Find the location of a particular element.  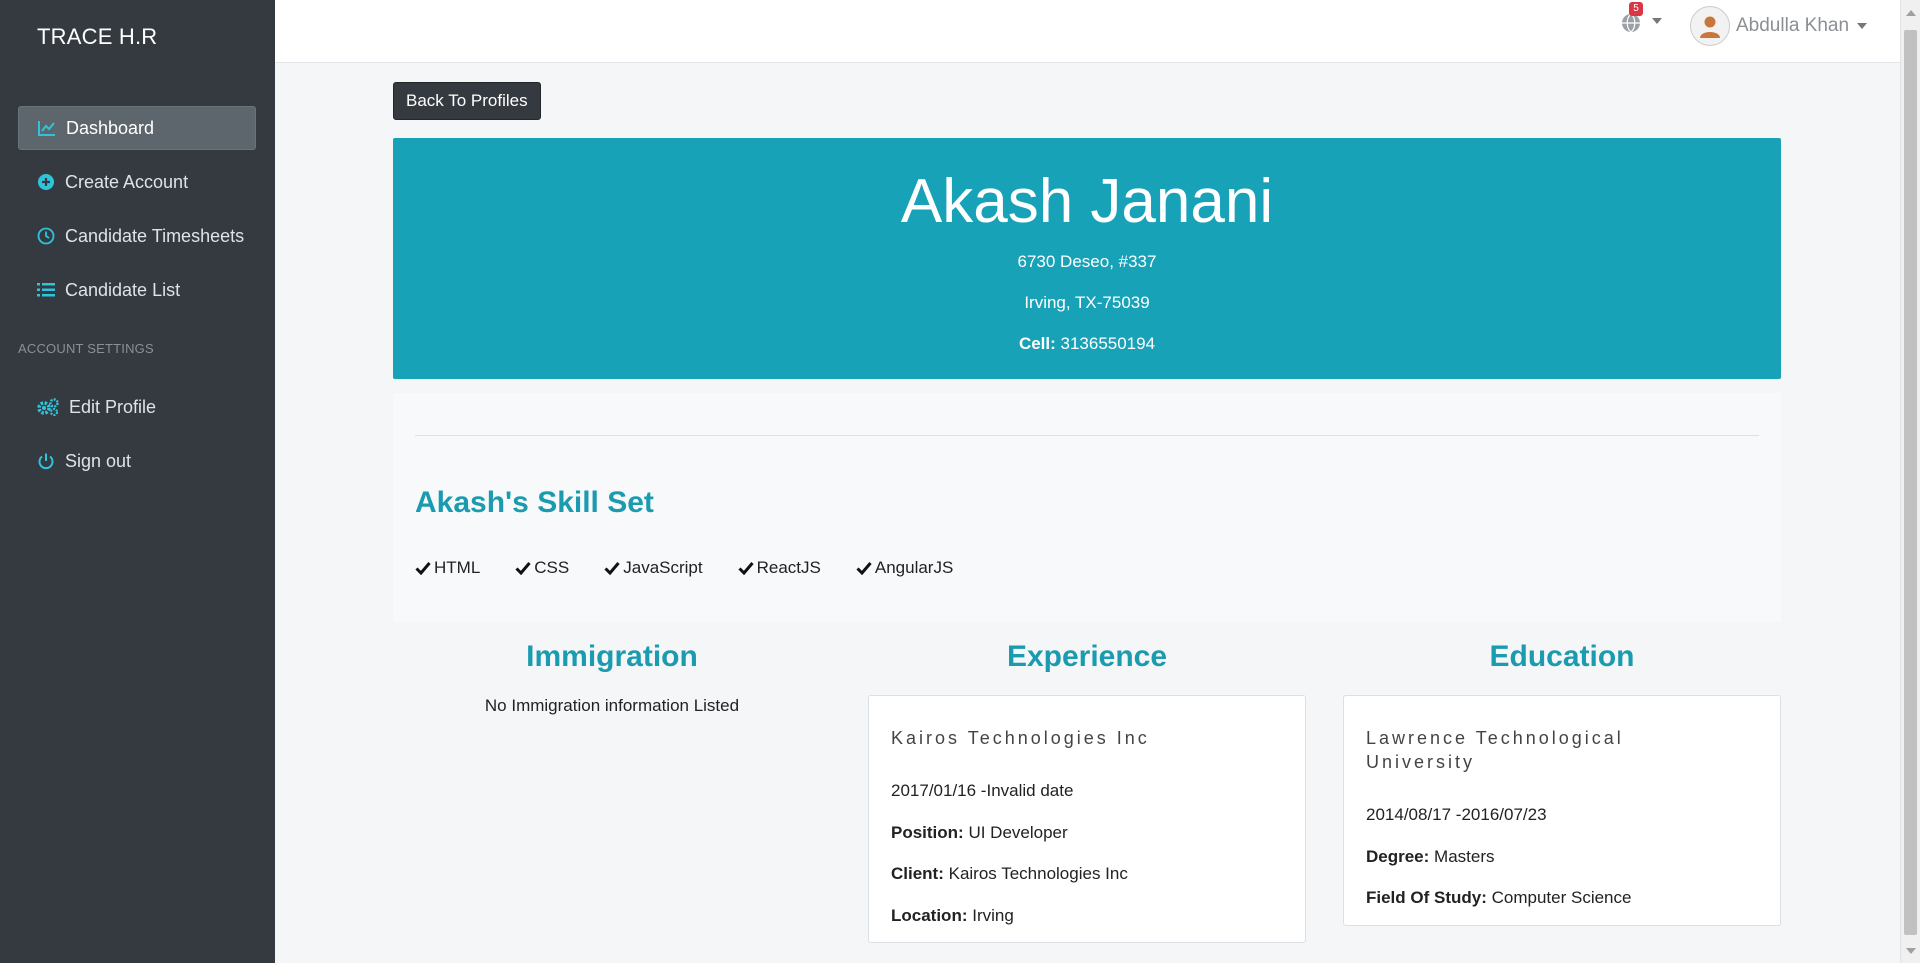

user-menu: Abdulla Khan is located at coordinates (1779, 26).